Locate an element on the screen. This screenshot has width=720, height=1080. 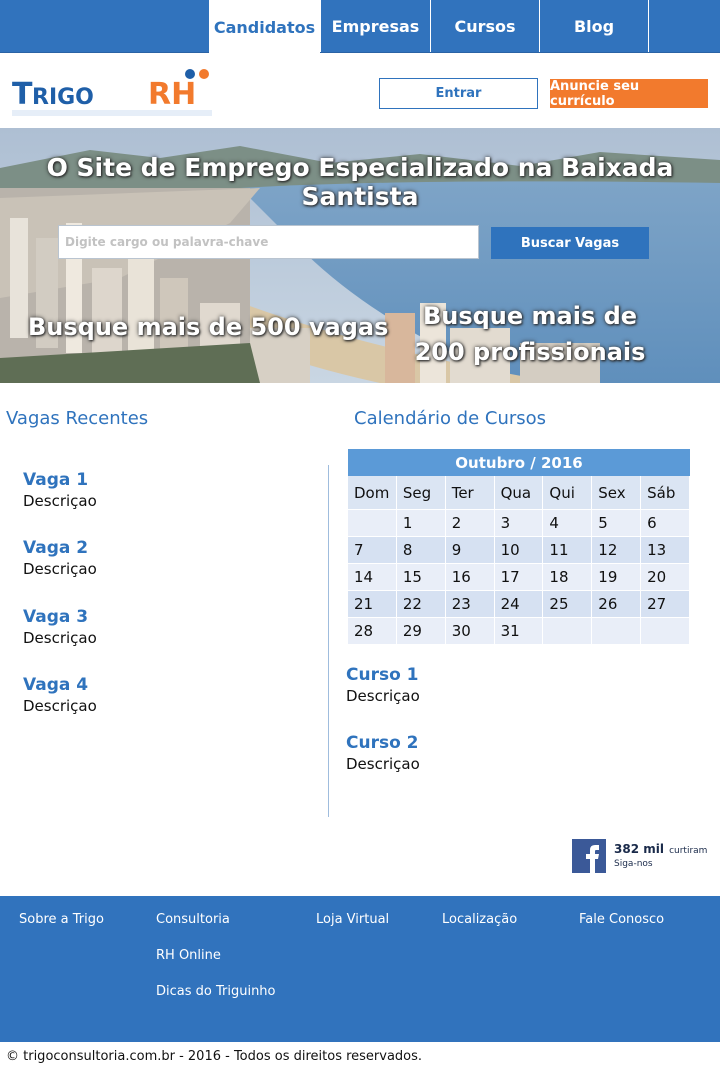
post-resume-button: Anuncie seu currículo is located at coordinates (629, 94).